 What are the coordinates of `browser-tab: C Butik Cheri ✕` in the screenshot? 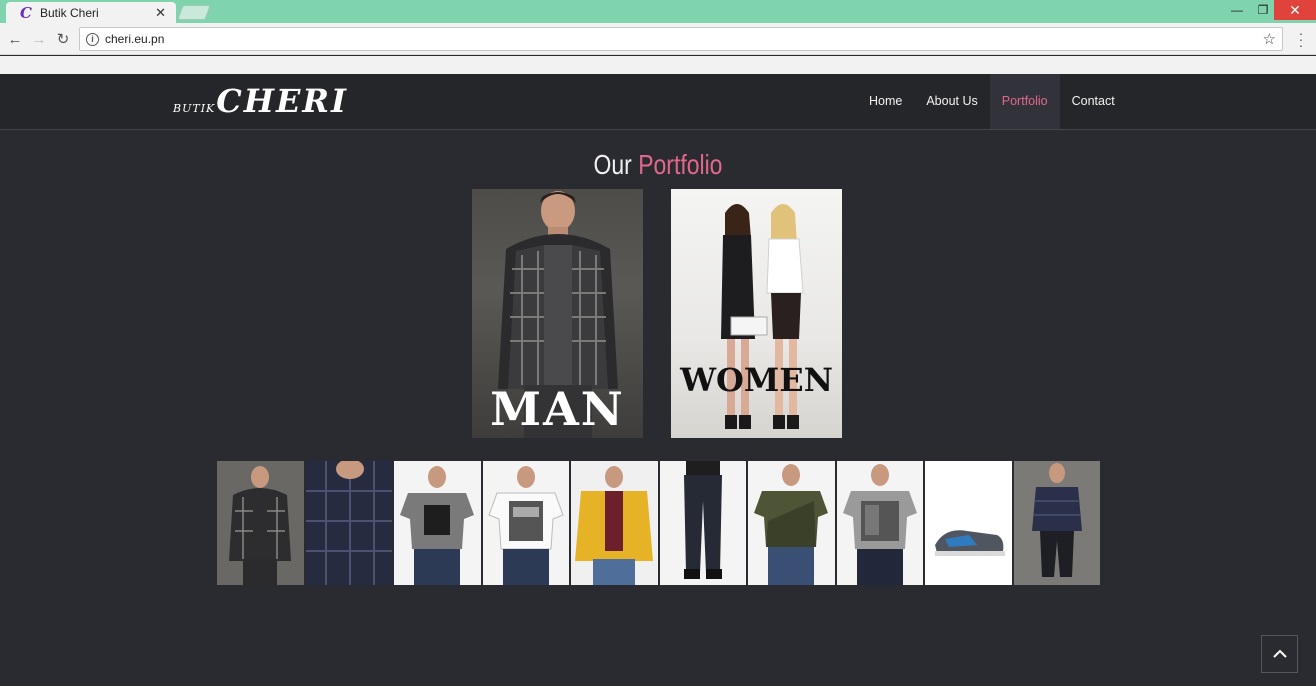 It's located at (91, 13).